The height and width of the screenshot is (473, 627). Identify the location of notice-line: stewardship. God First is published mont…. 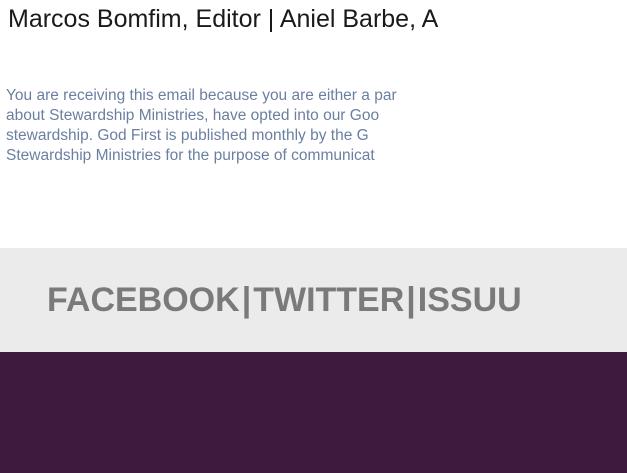
(187, 135).